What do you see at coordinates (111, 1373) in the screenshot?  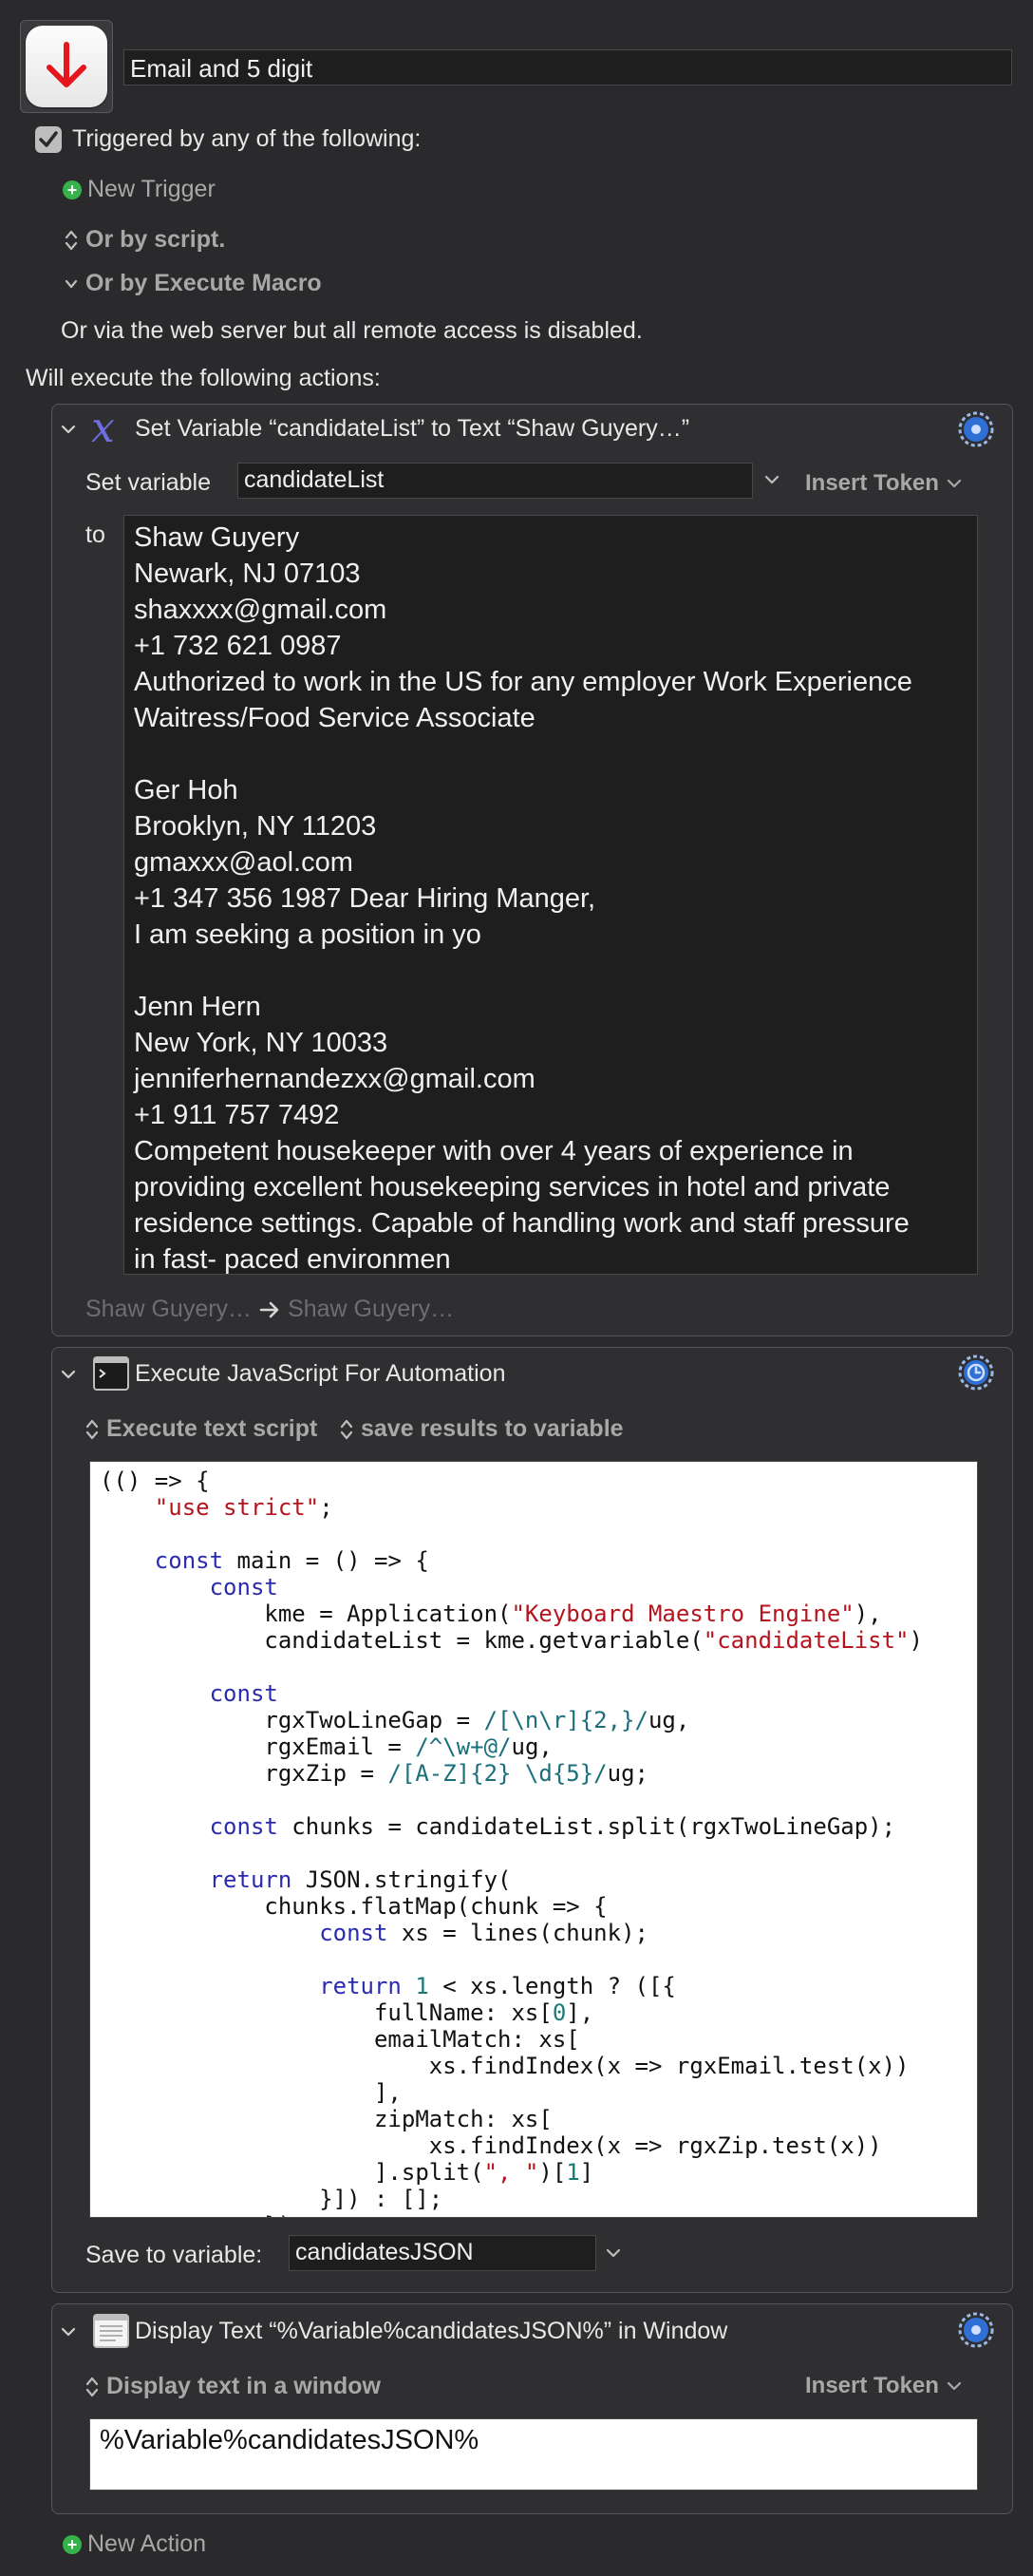 I see `terminal-window-icon` at bounding box center [111, 1373].